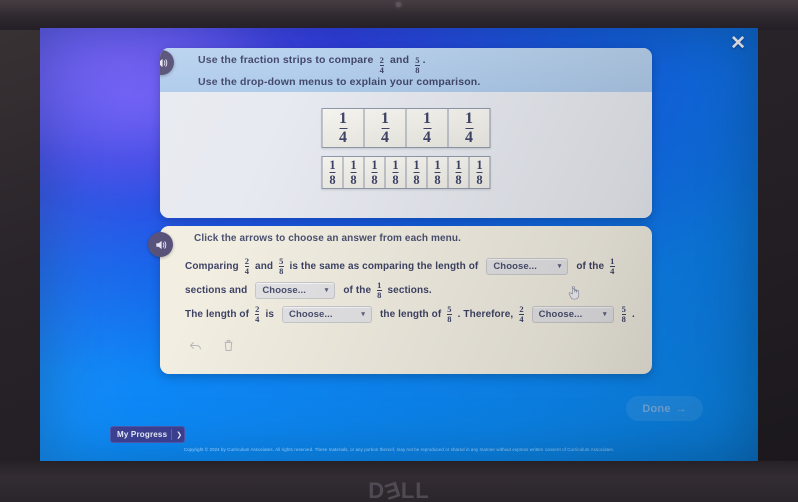 The width and height of the screenshot is (798, 502). I want to click on strip-fourths: 14 14 14 14, so click(406, 128).